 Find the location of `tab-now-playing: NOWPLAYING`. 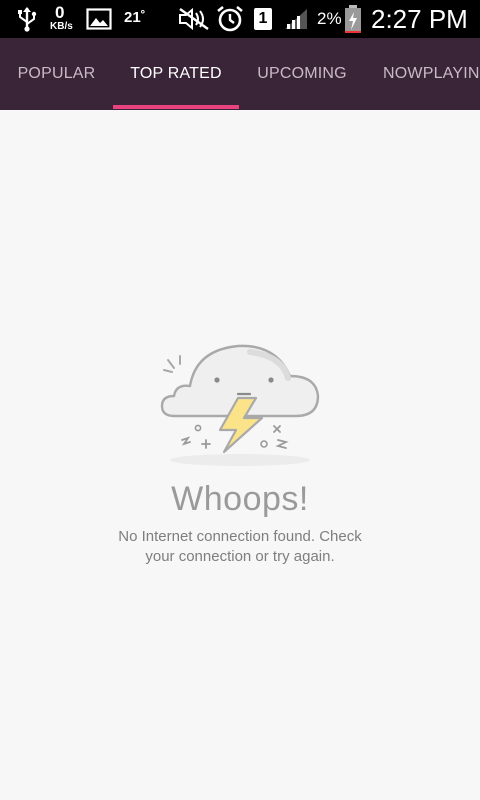

tab-now-playing: NOWPLAYING is located at coordinates (422, 74).